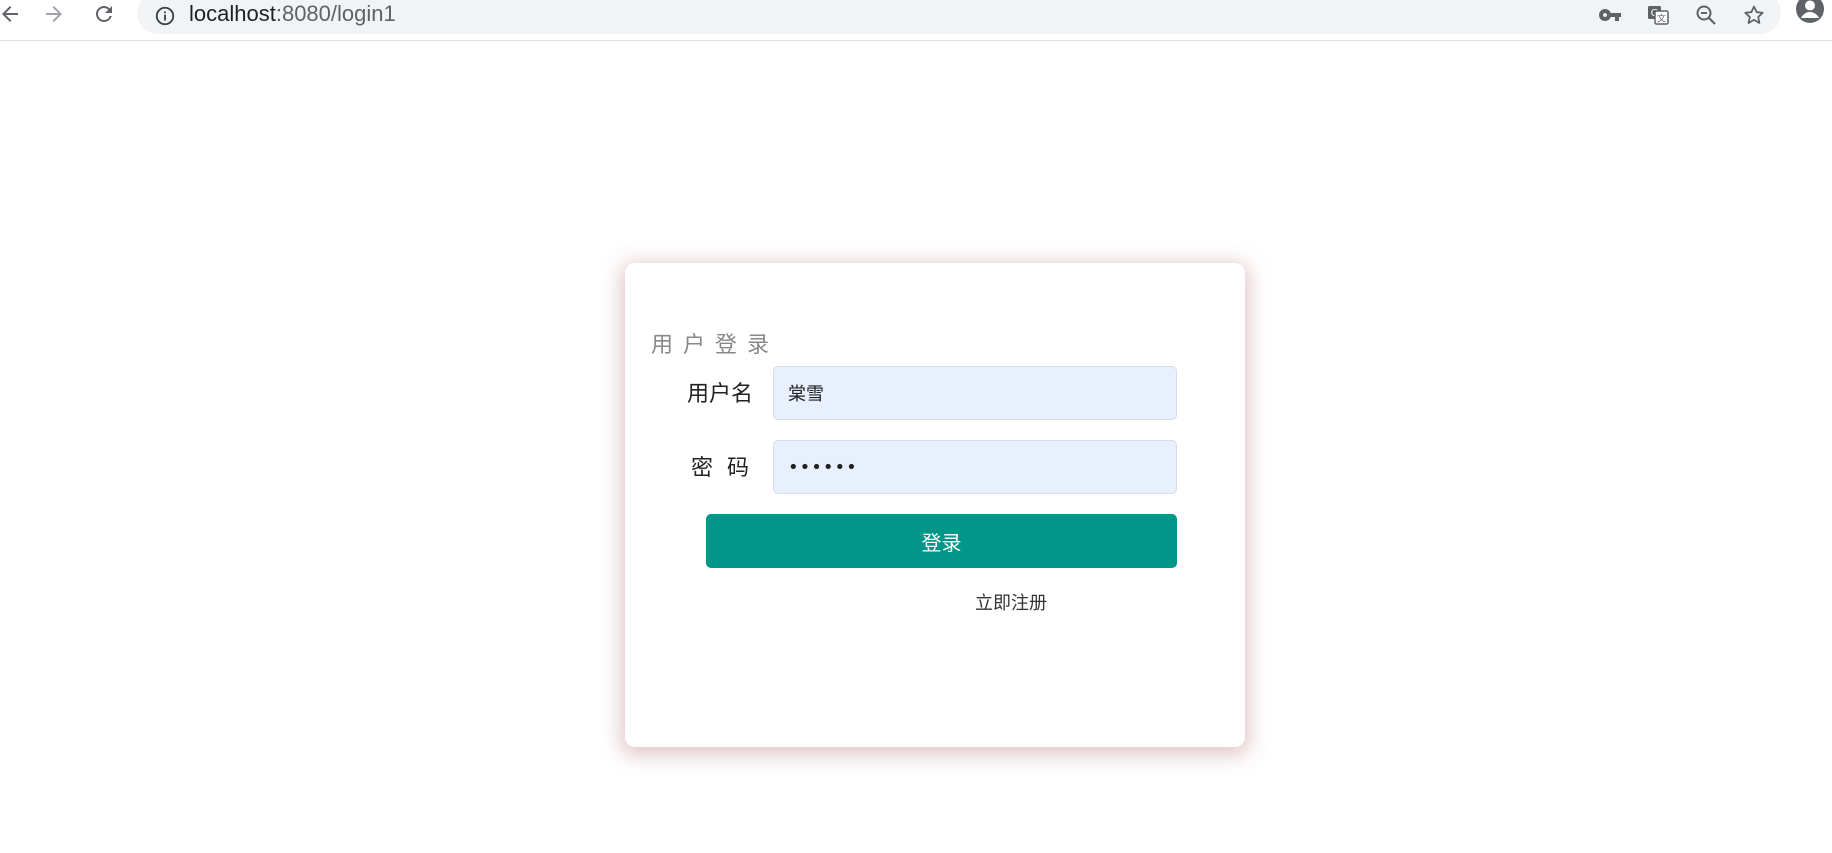 The image size is (1832, 853). Describe the element at coordinates (232, 13) in the screenshot. I see `url-host: localhost` at that location.